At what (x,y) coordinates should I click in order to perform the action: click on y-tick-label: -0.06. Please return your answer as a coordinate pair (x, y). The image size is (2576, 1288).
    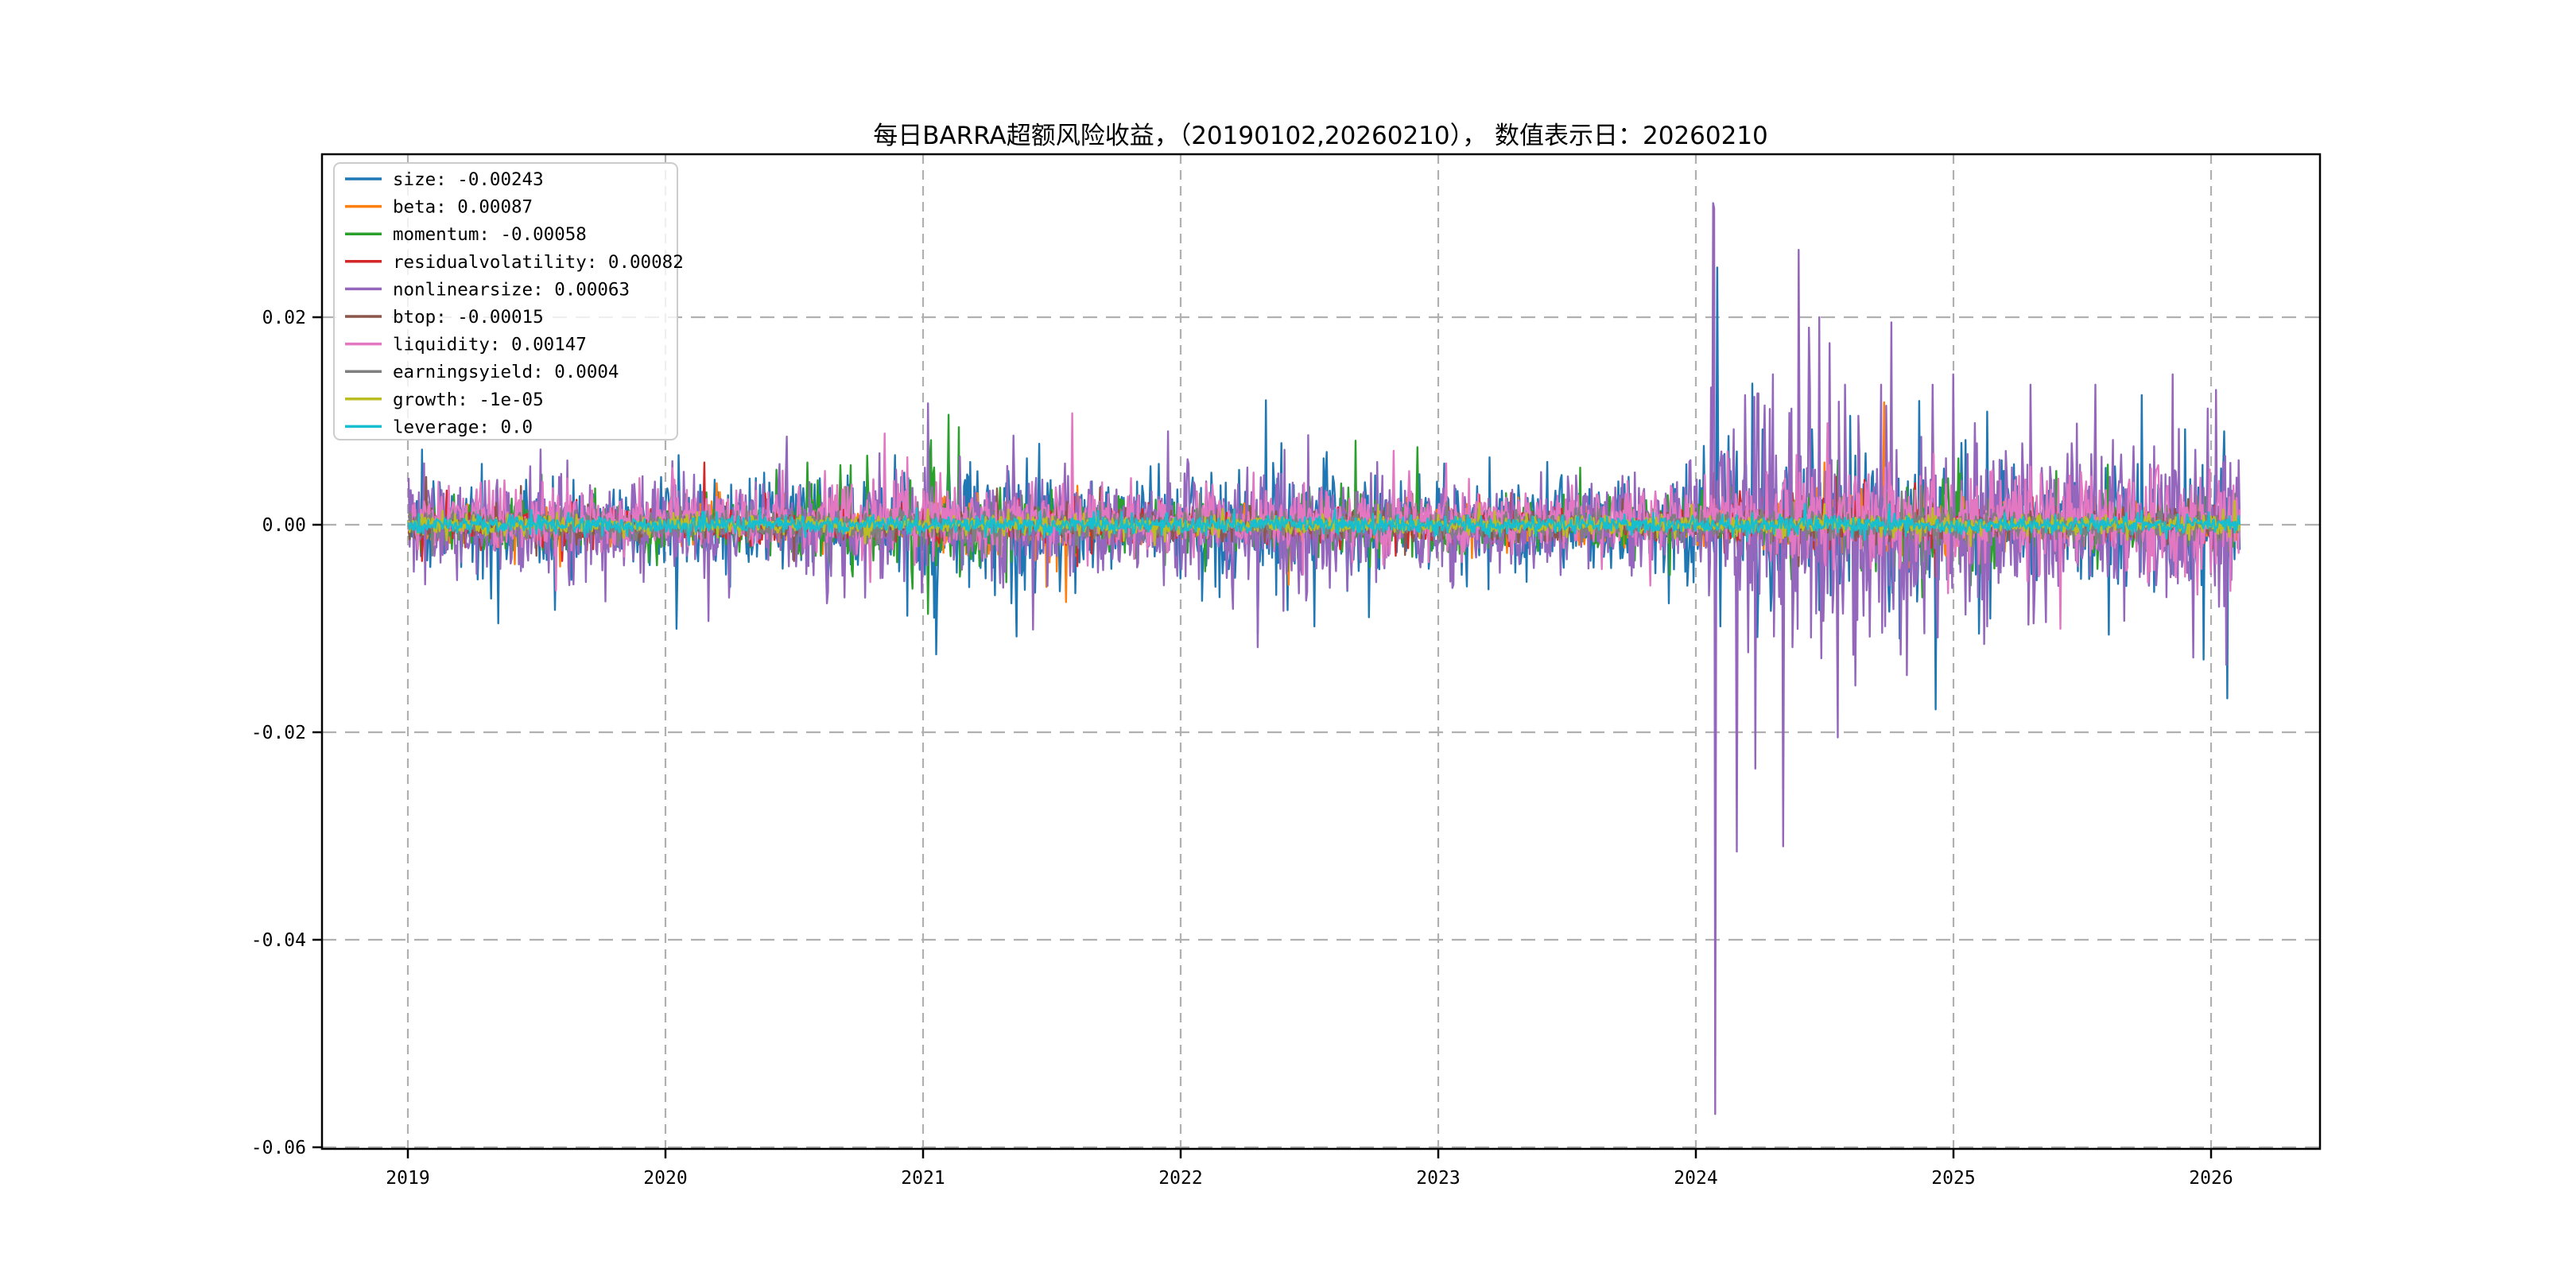
    Looking at the image, I should click on (279, 1148).